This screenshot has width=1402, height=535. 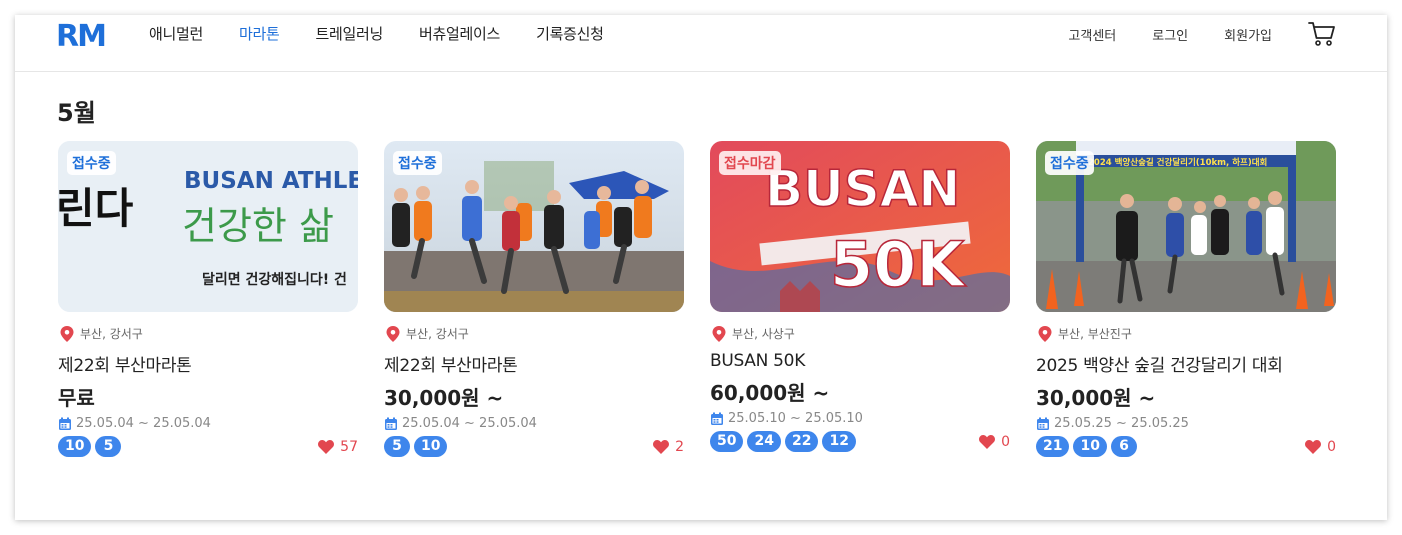 I want to click on distance-pills: 5 10, so click(x=416, y=446).